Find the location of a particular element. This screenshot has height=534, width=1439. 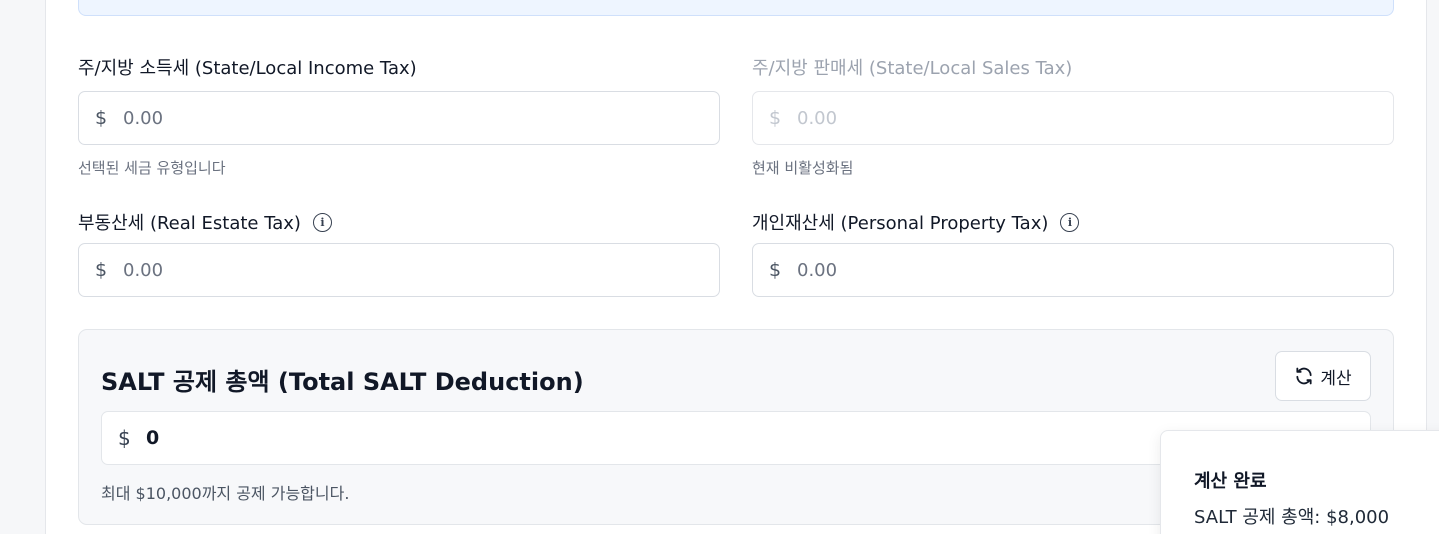

sales-tax-input is located at coordinates (1078, 118).